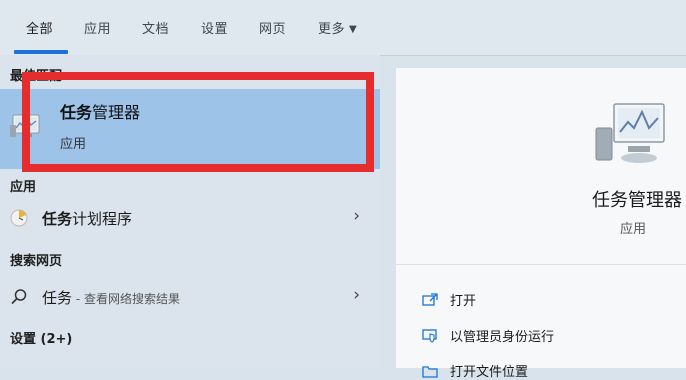 The width and height of the screenshot is (686, 380). Describe the element at coordinates (332, 29) in the screenshot. I see `tab-more-label: 更多` at that location.